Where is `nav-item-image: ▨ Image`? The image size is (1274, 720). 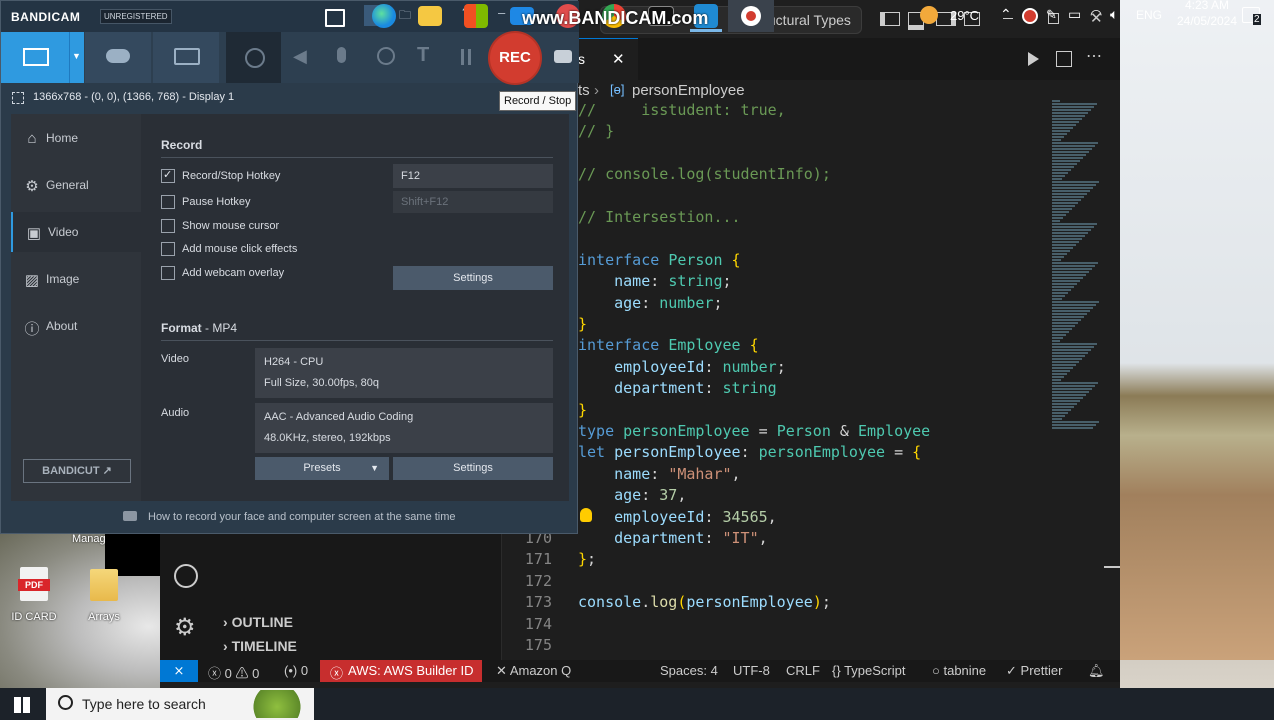 nav-item-image: ▨ Image is located at coordinates (76, 279).